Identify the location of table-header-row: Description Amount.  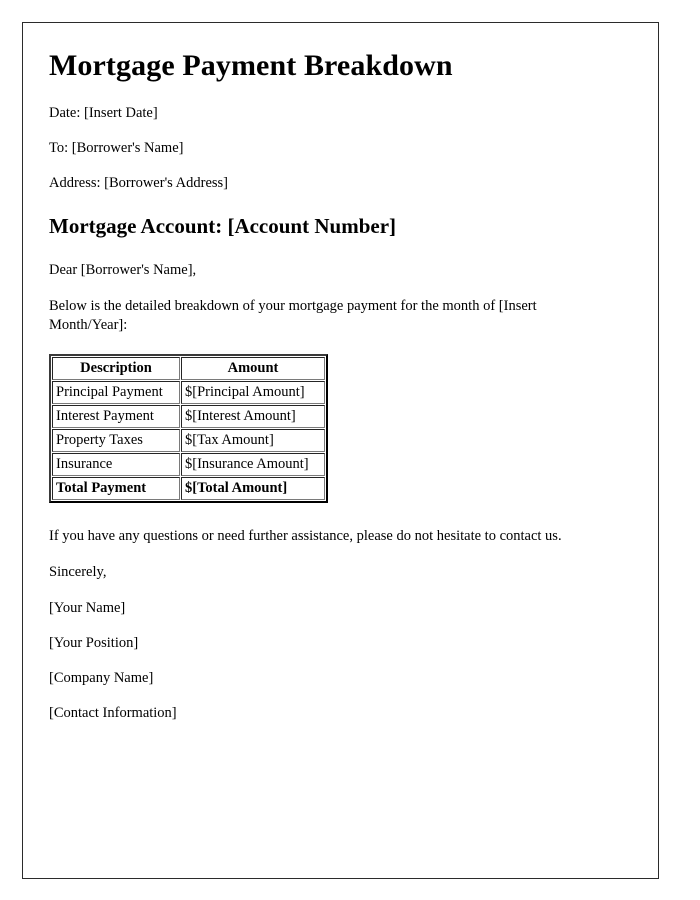
(188, 369).